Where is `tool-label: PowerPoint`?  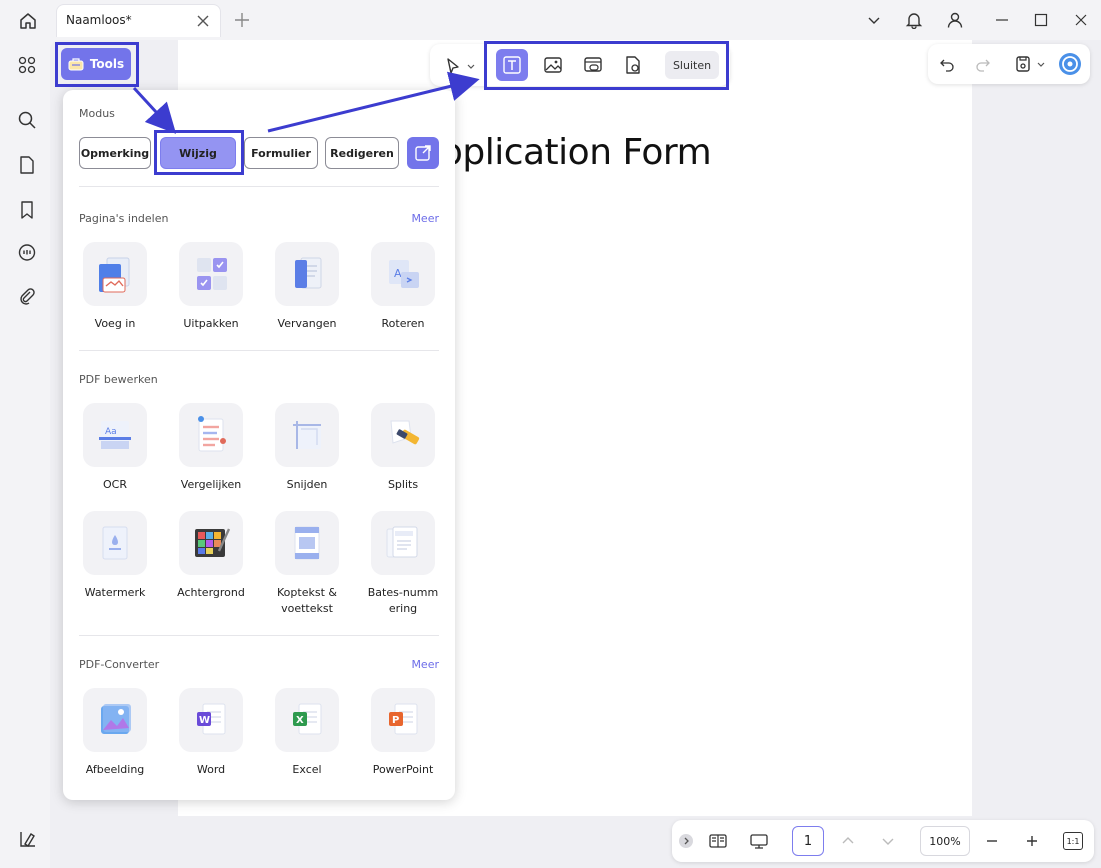 tool-label: PowerPoint is located at coordinates (403, 769).